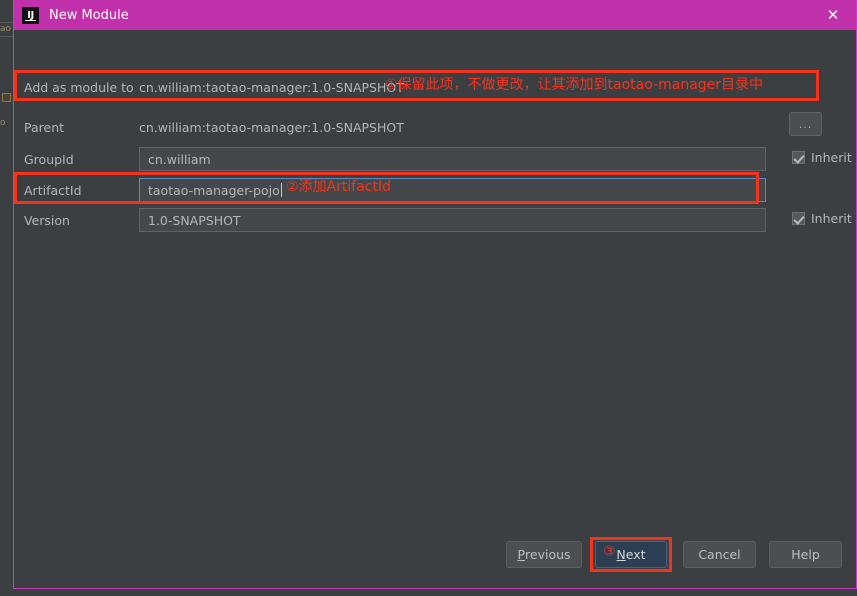 Image resolution: width=857 pixels, height=596 pixels. What do you see at coordinates (3, 123) in the screenshot?
I see `bg-text-fragment: o` at bounding box center [3, 123].